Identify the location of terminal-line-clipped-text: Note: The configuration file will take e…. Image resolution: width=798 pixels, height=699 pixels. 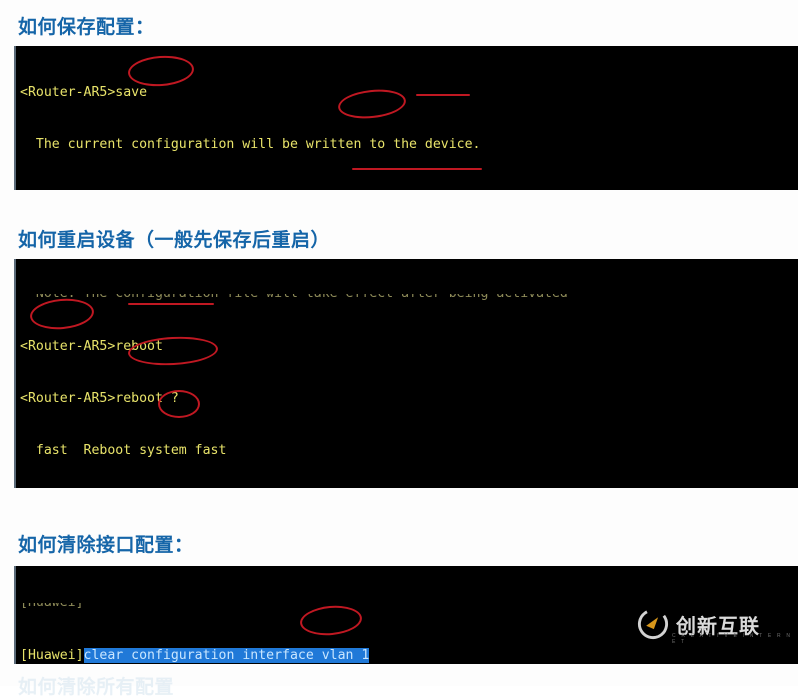
(294, 298).